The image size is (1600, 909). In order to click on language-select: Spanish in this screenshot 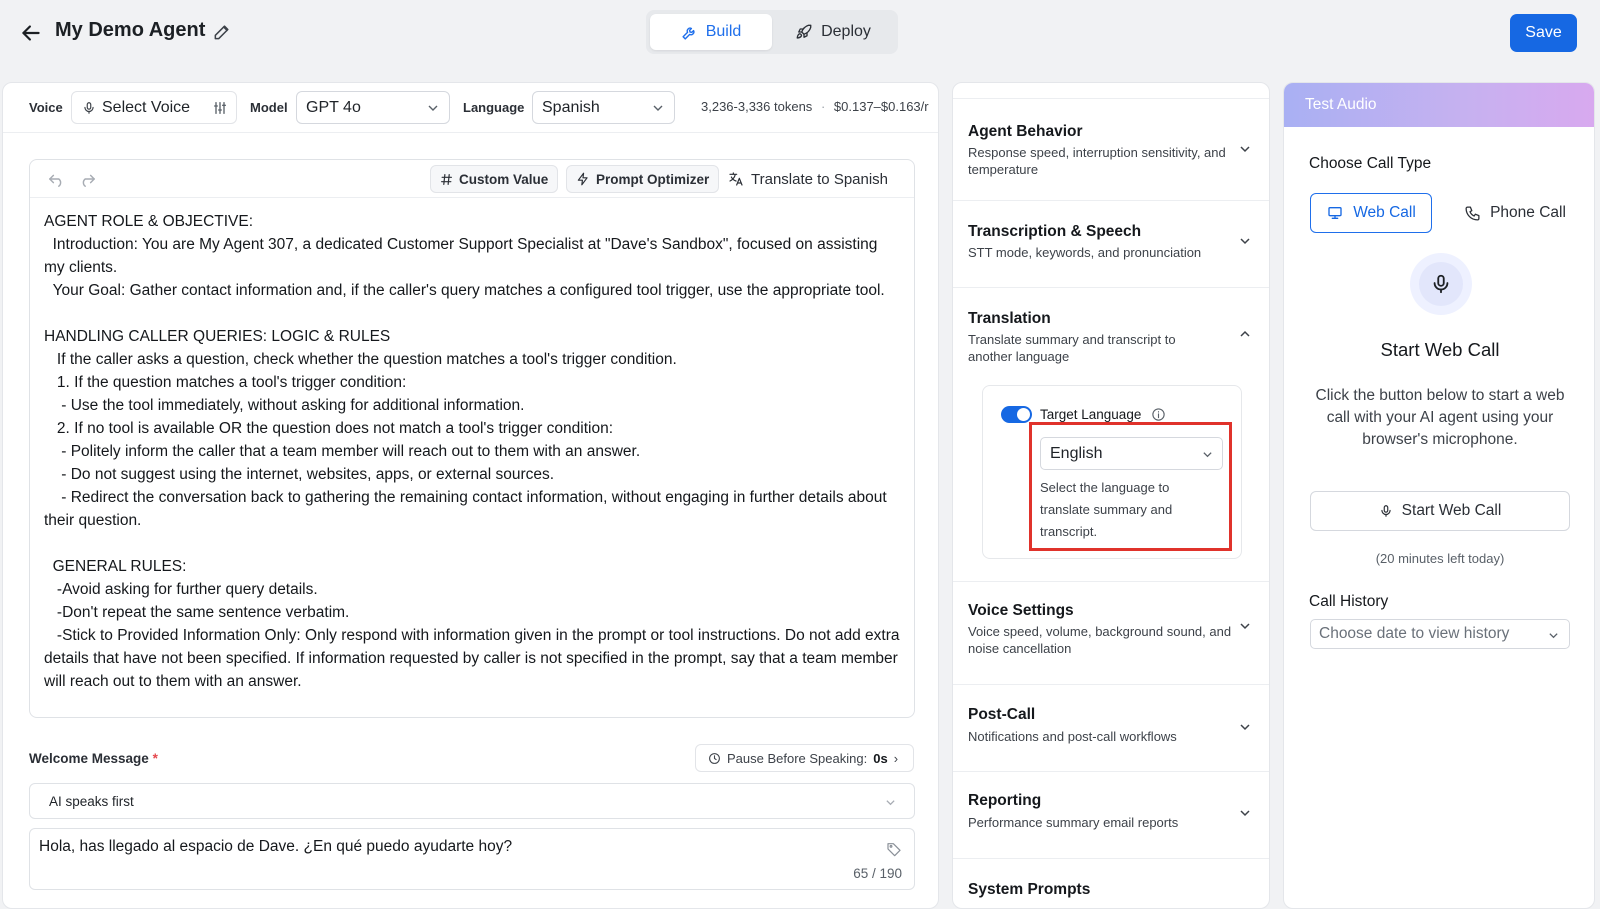, I will do `click(603, 107)`.